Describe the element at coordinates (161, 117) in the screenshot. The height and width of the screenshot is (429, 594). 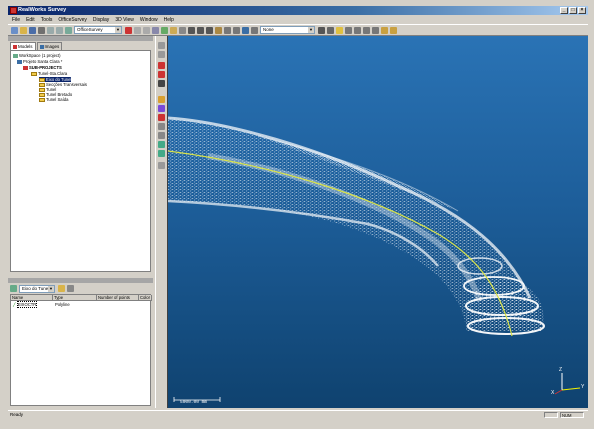
I see `fit-icon` at that location.